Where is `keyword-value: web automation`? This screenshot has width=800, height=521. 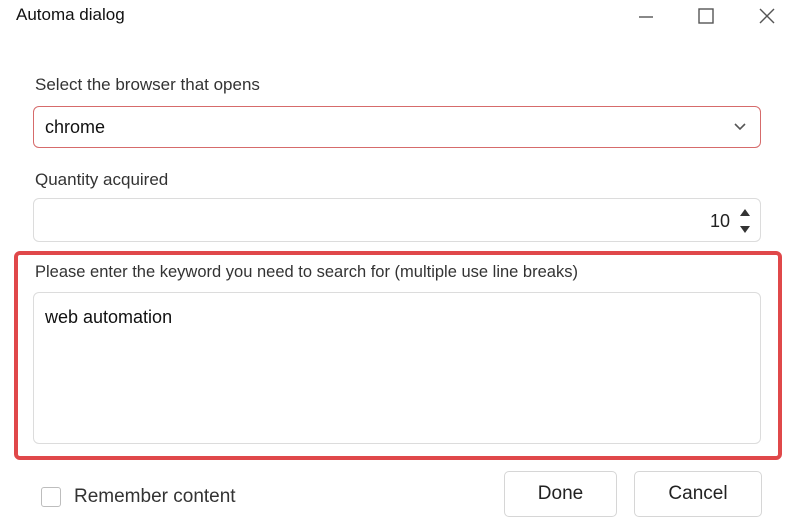 keyword-value: web automation is located at coordinates (109, 317).